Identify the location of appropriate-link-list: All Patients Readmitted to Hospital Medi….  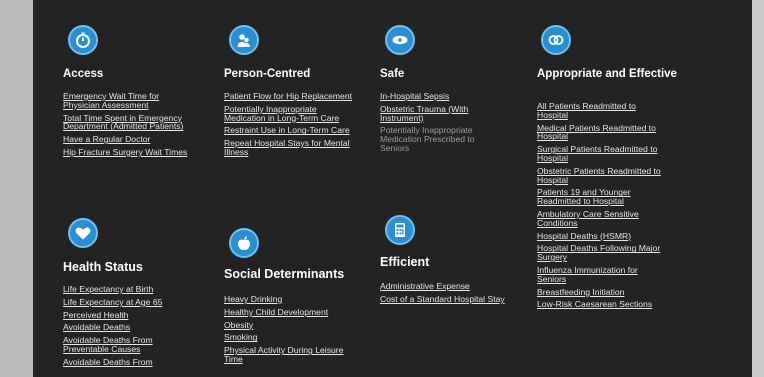
(602, 207).